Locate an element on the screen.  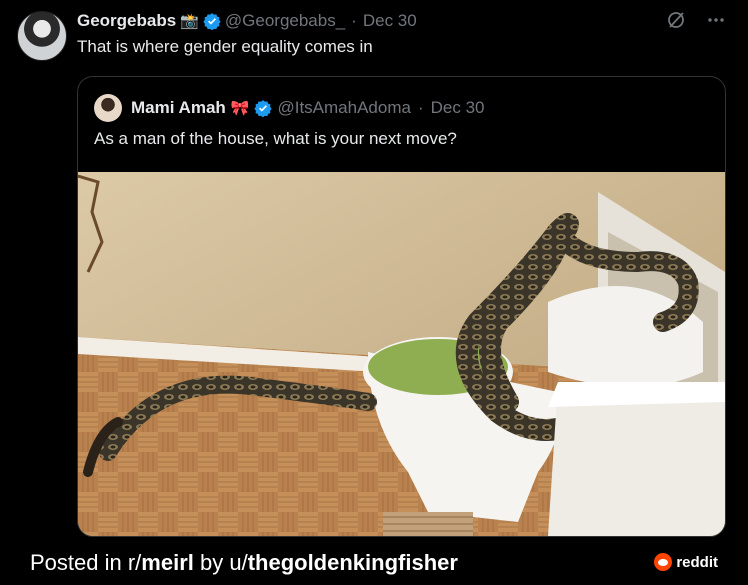
reddit-logo-icon is located at coordinates (663, 562).